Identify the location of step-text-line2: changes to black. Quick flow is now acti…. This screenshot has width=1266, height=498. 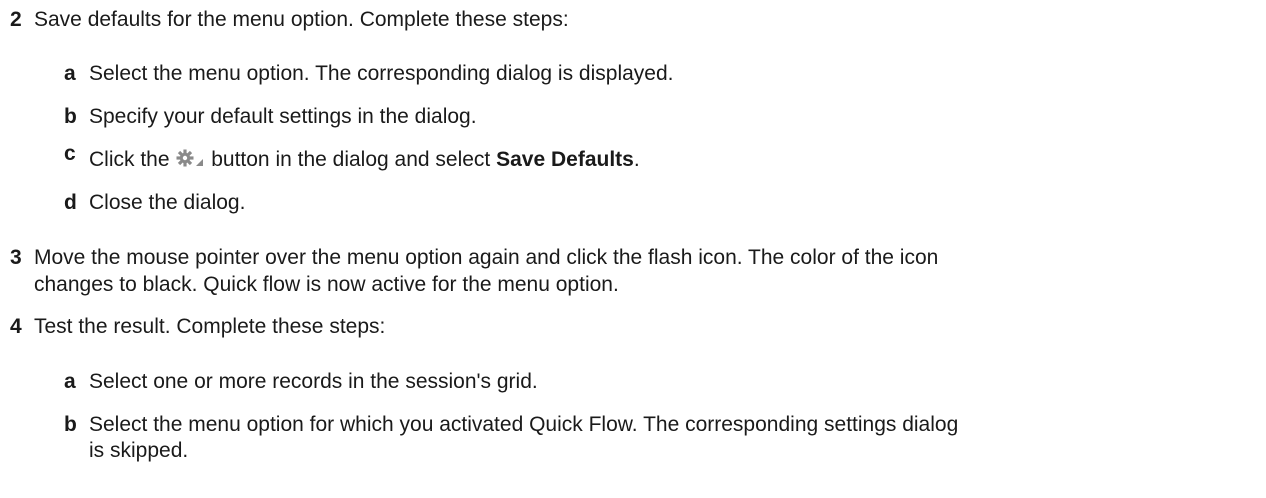
(326, 284).